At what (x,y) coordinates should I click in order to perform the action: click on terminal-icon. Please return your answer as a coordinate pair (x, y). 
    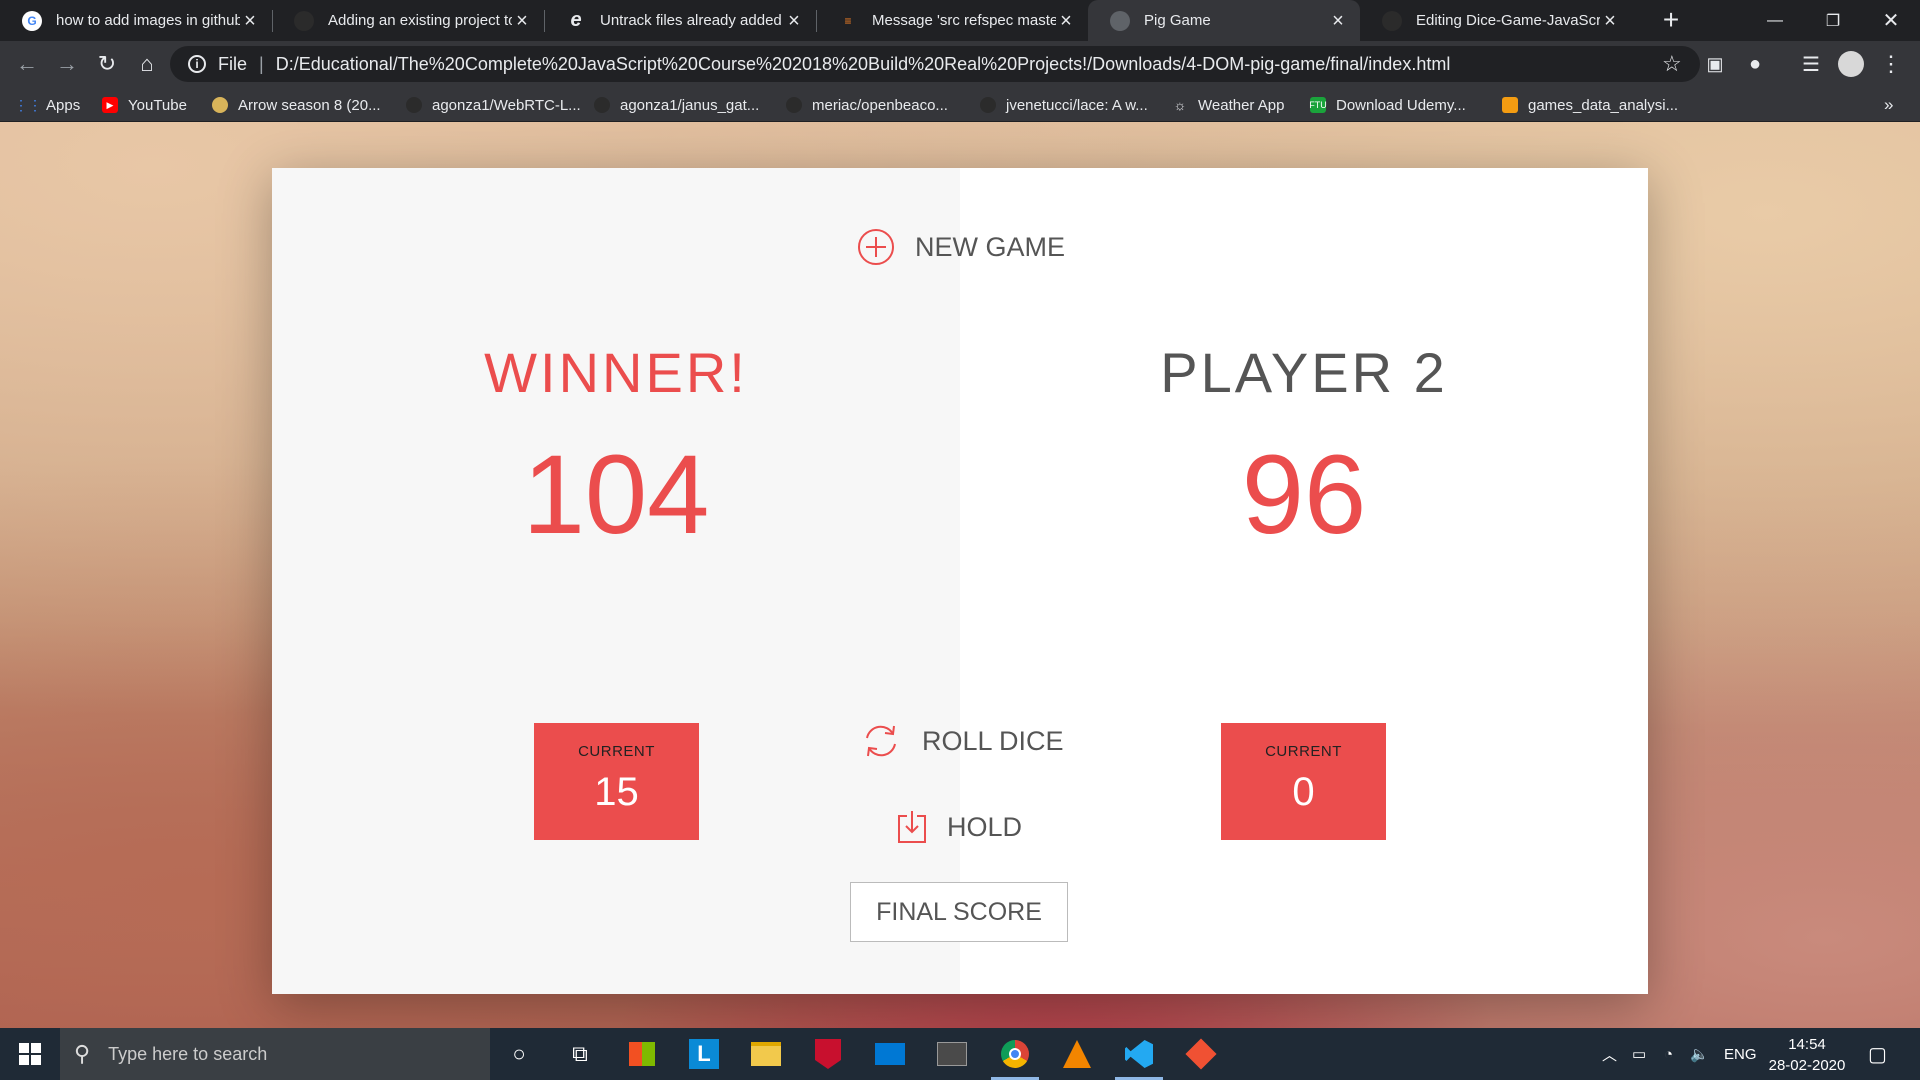
    Looking at the image, I should click on (952, 1054).